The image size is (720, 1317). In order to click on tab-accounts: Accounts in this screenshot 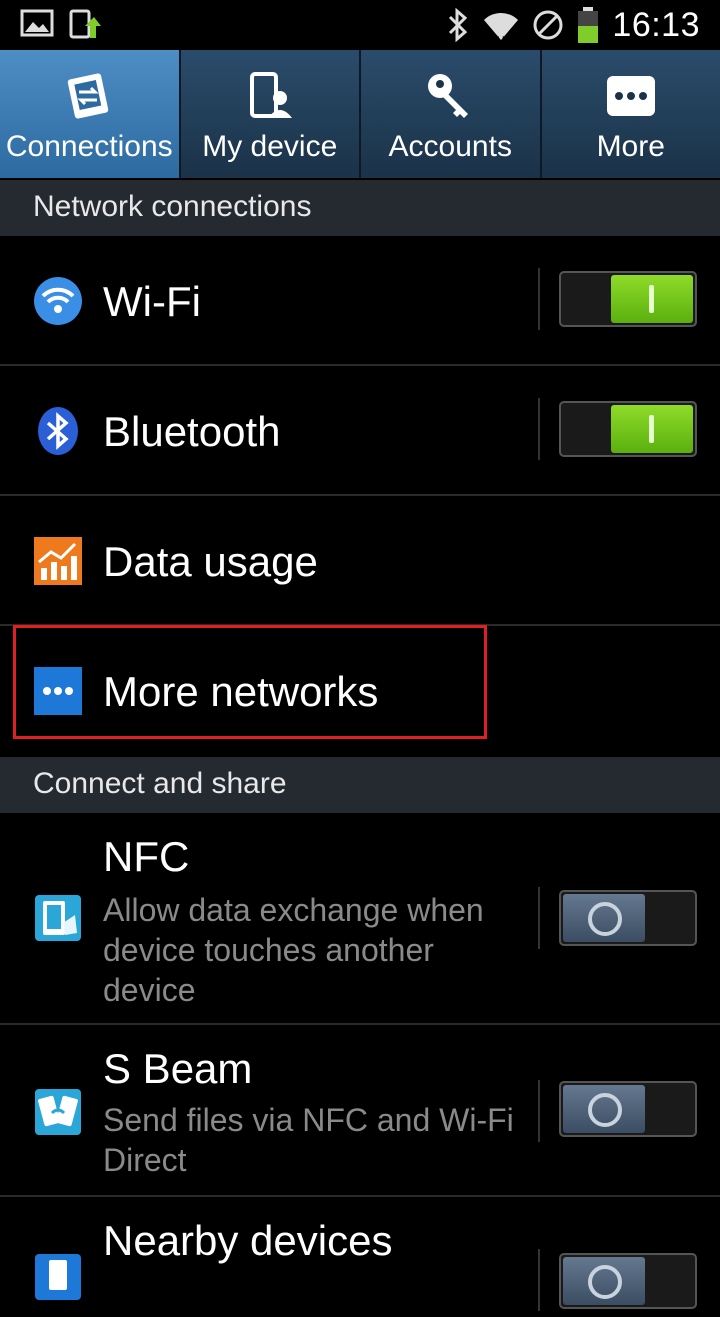, I will do `click(451, 114)`.